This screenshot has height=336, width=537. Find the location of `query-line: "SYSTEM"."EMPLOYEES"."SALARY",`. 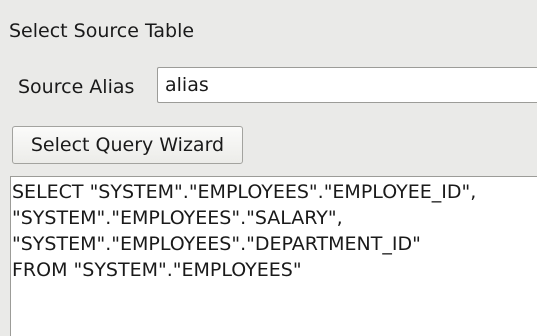

query-line: "SYSTEM"."EMPLOYEES"."SALARY", is located at coordinates (177, 218).